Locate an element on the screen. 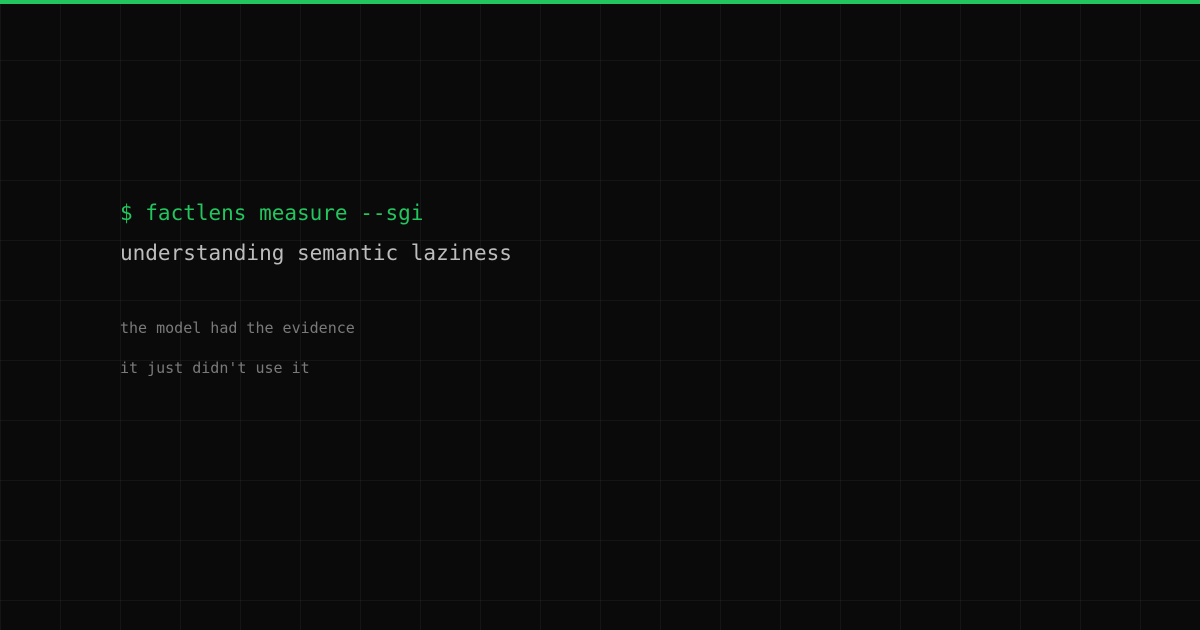 The height and width of the screenshot is (630, 1200). output-line: the model had the evidence is located at coordinates (237, 328).